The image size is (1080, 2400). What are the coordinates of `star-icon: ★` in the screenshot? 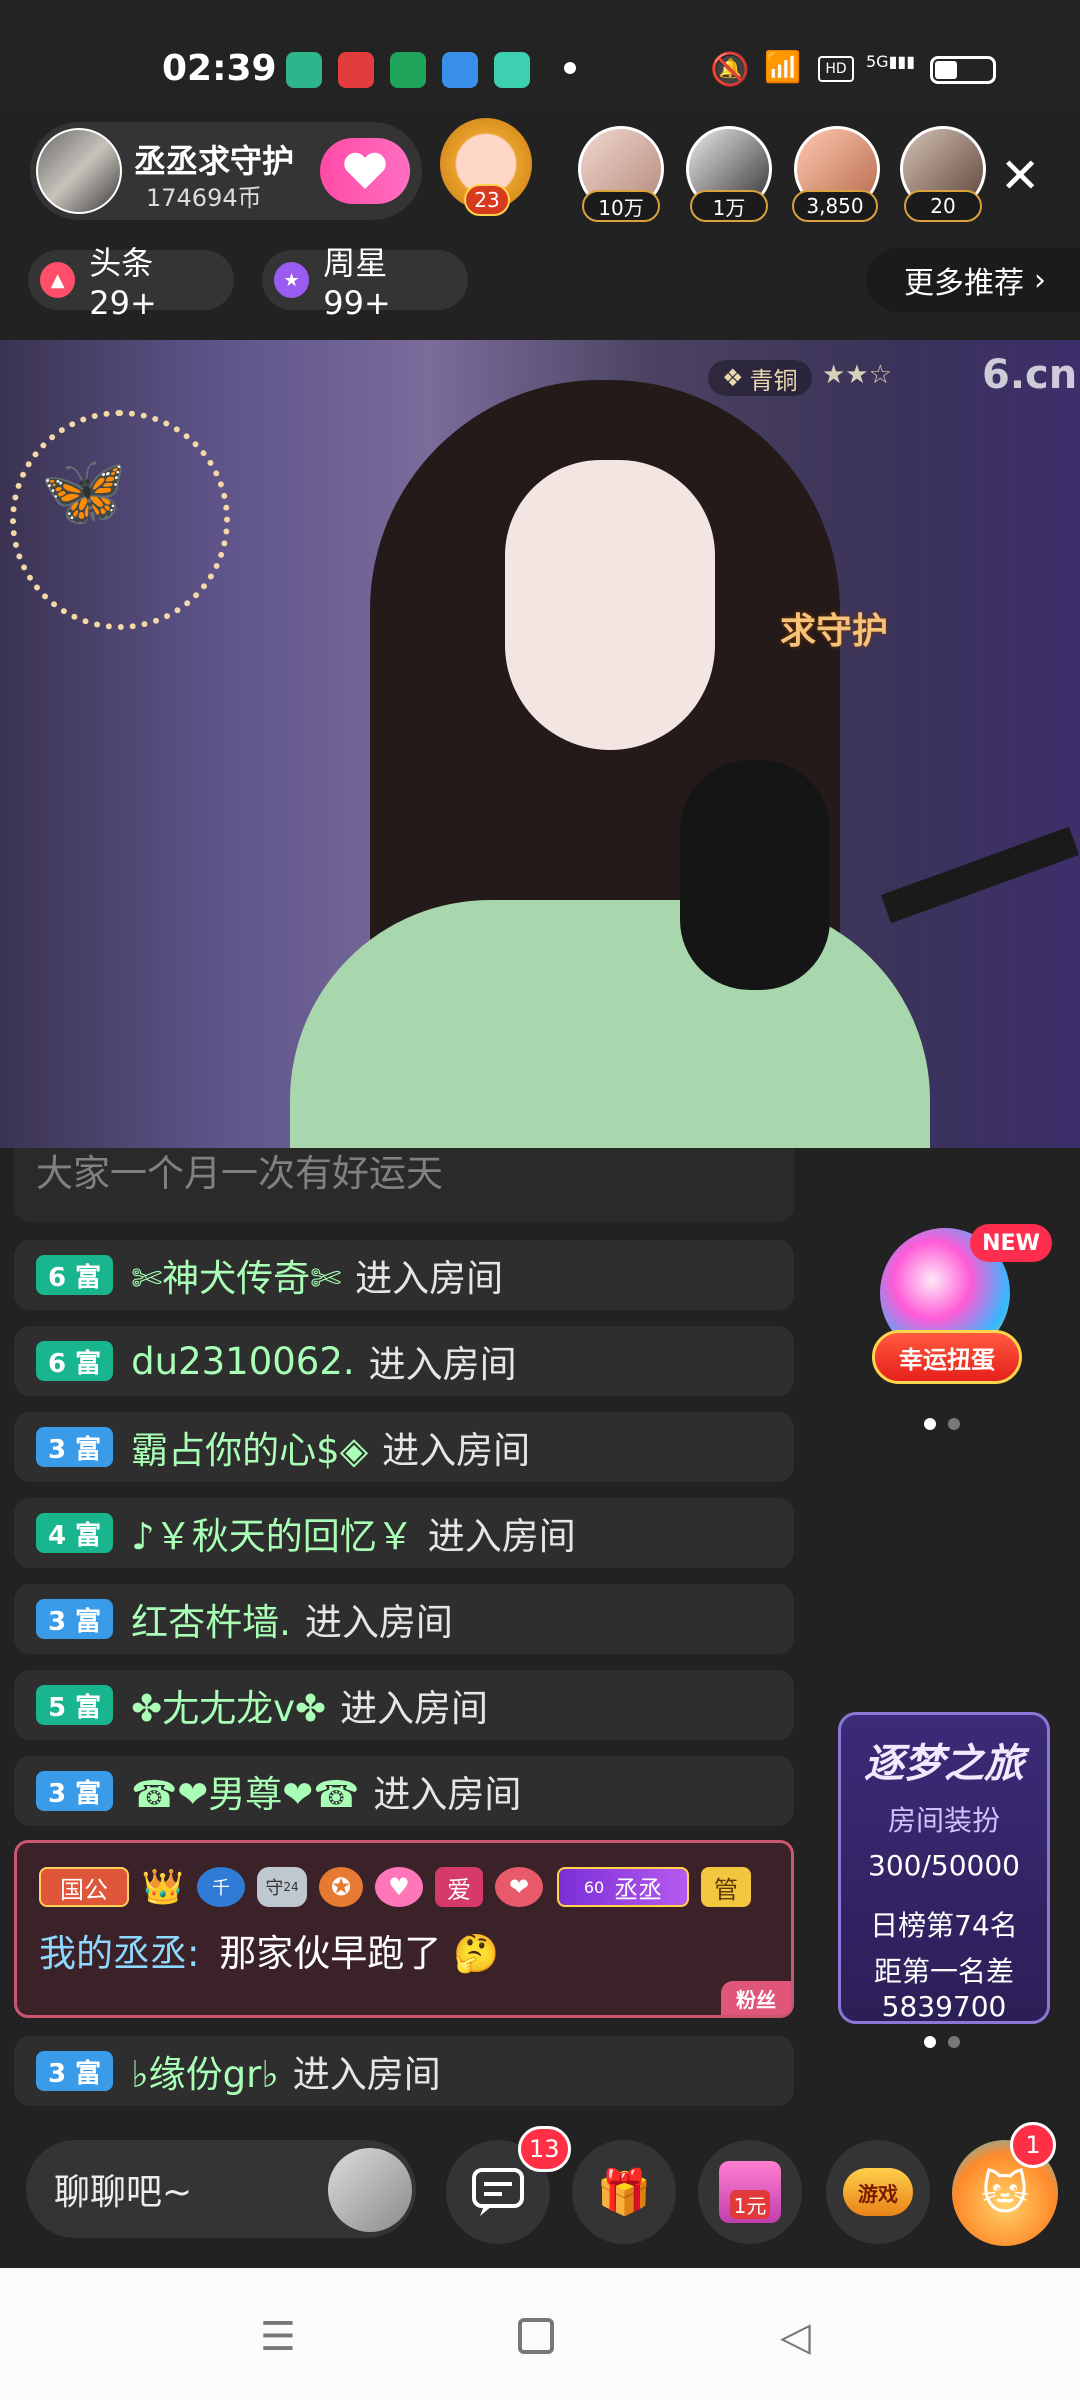 It's located at (292, 280).